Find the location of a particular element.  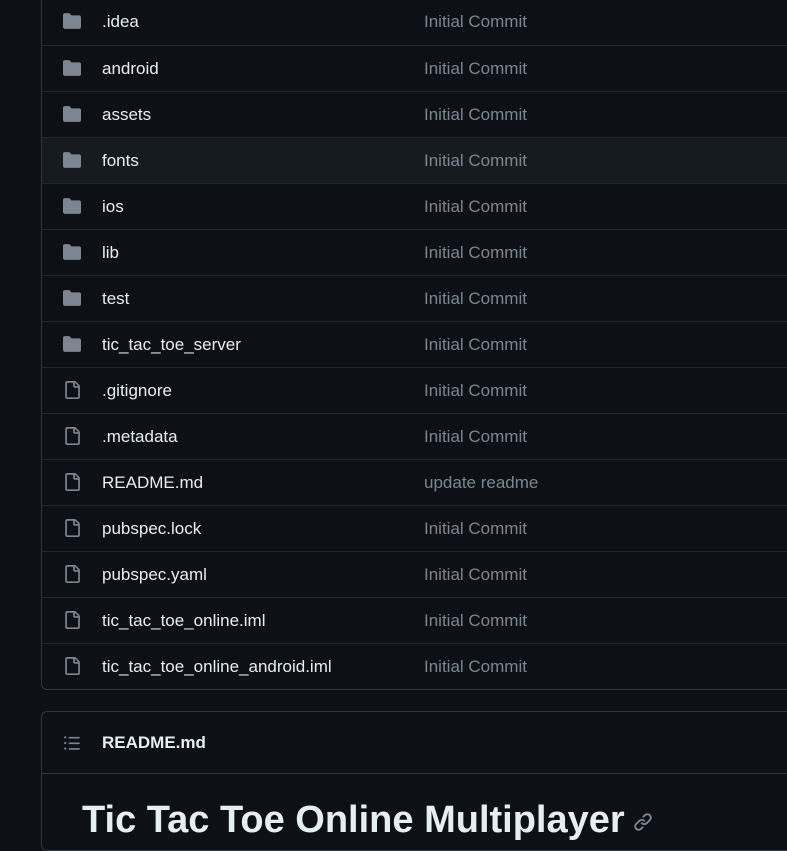

file-row: fonts Initial Commit is located at coordinates (414, 160).